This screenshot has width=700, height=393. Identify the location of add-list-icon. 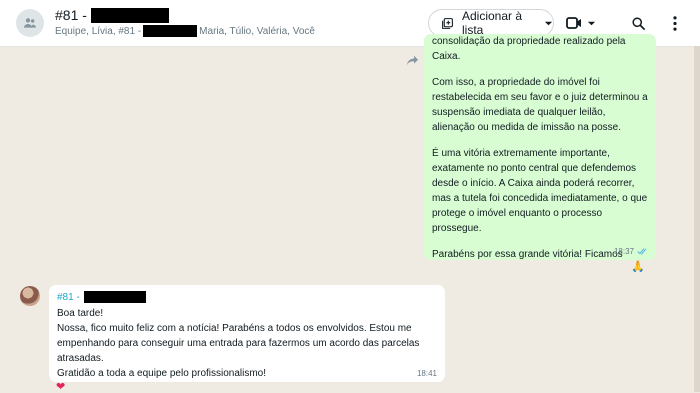
(447, 23).